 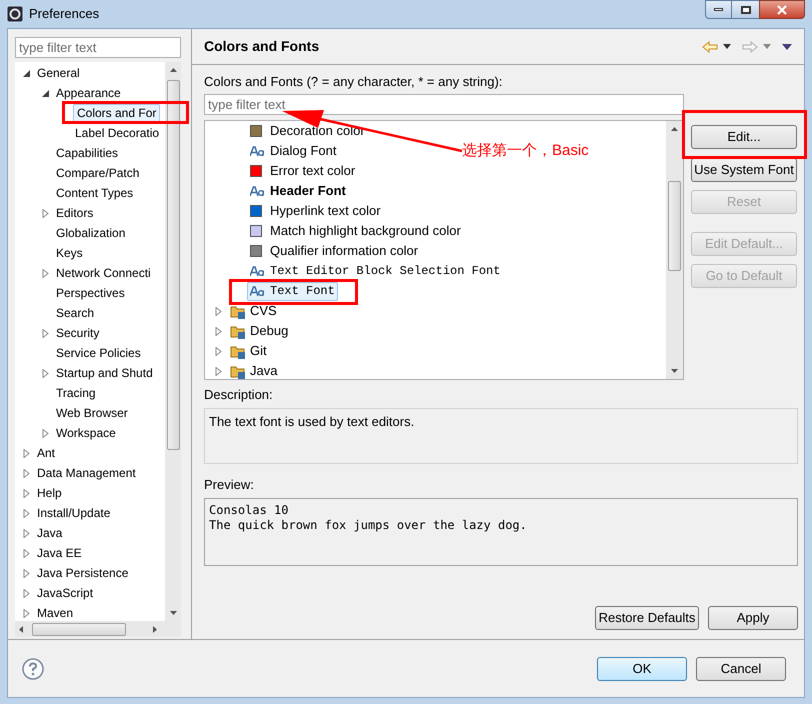 What do you see at coordinates (88, 93) in the screenshot?
I see `tree-item: Appearance` at bounding box center [88, 93].